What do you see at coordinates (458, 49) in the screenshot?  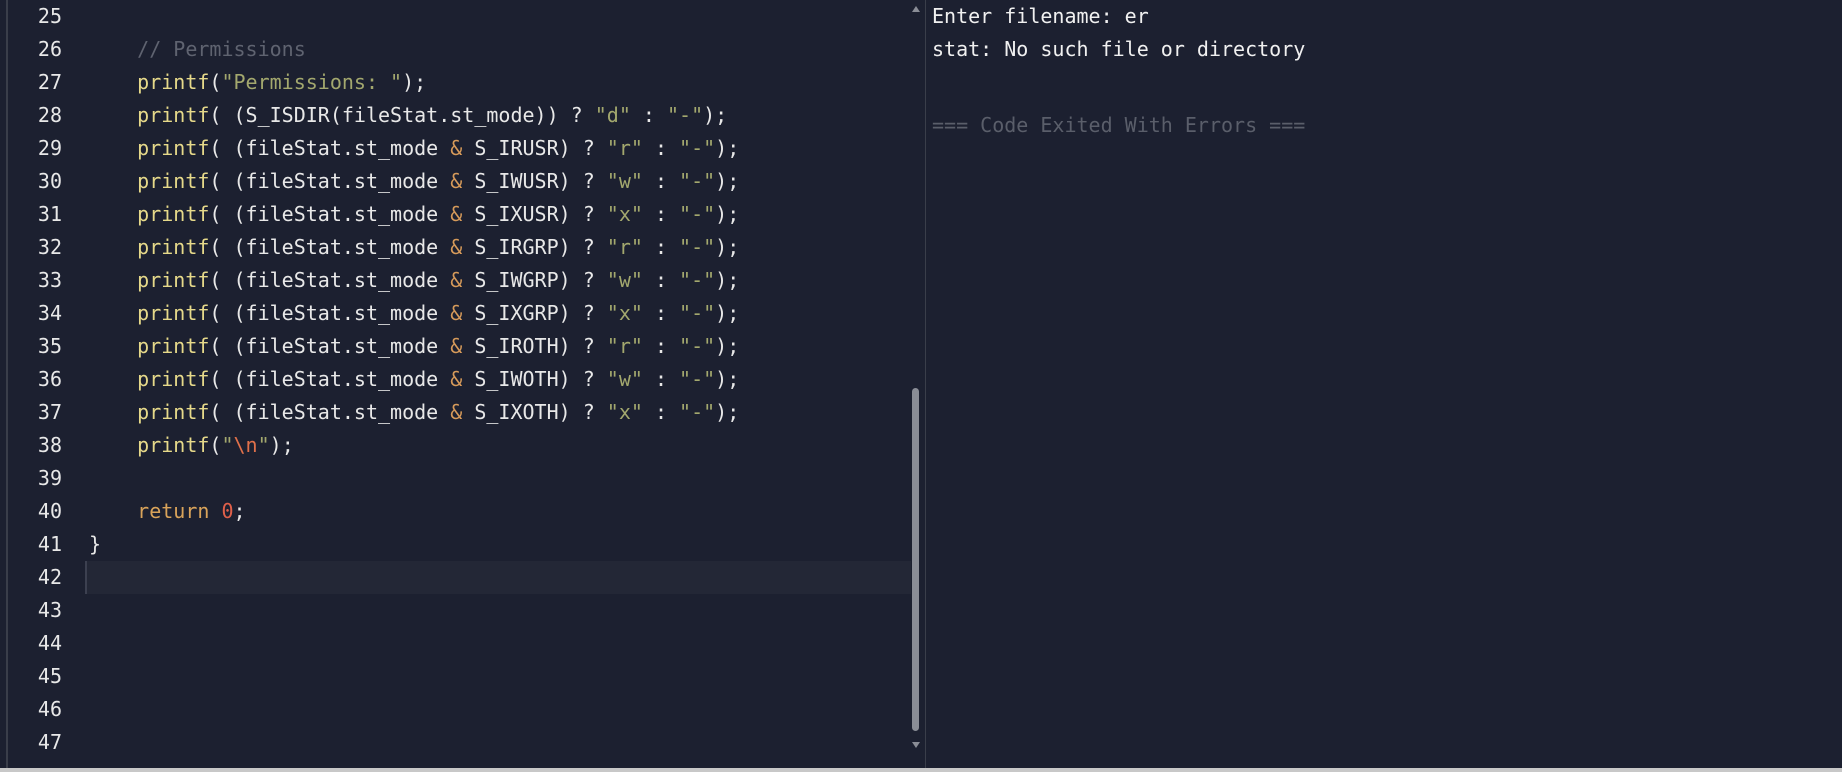 I see `code-line: 26 // Permissions` at bounding box center [458, 49].